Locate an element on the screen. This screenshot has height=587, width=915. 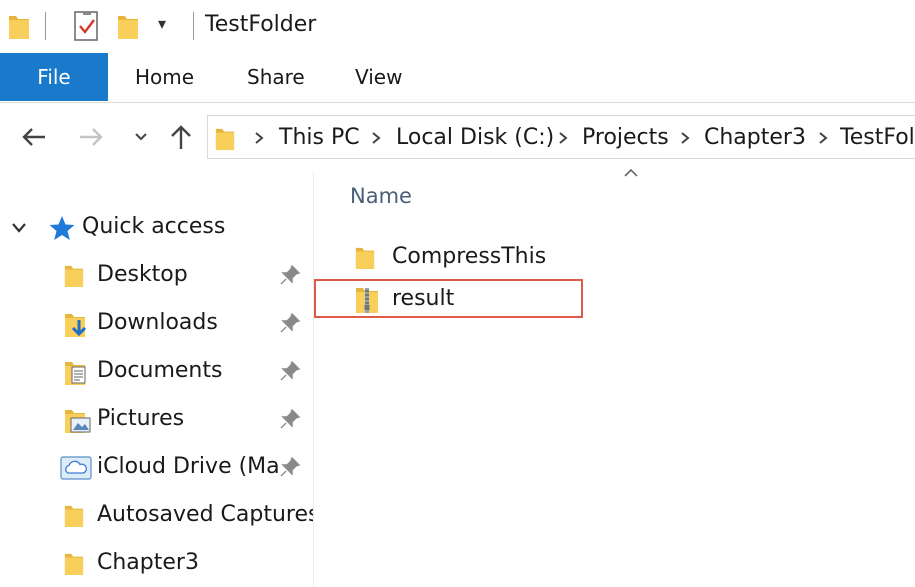
sidebar-item-autosaved-captures: Autosaved Captures is located at coordinates (157, 516).